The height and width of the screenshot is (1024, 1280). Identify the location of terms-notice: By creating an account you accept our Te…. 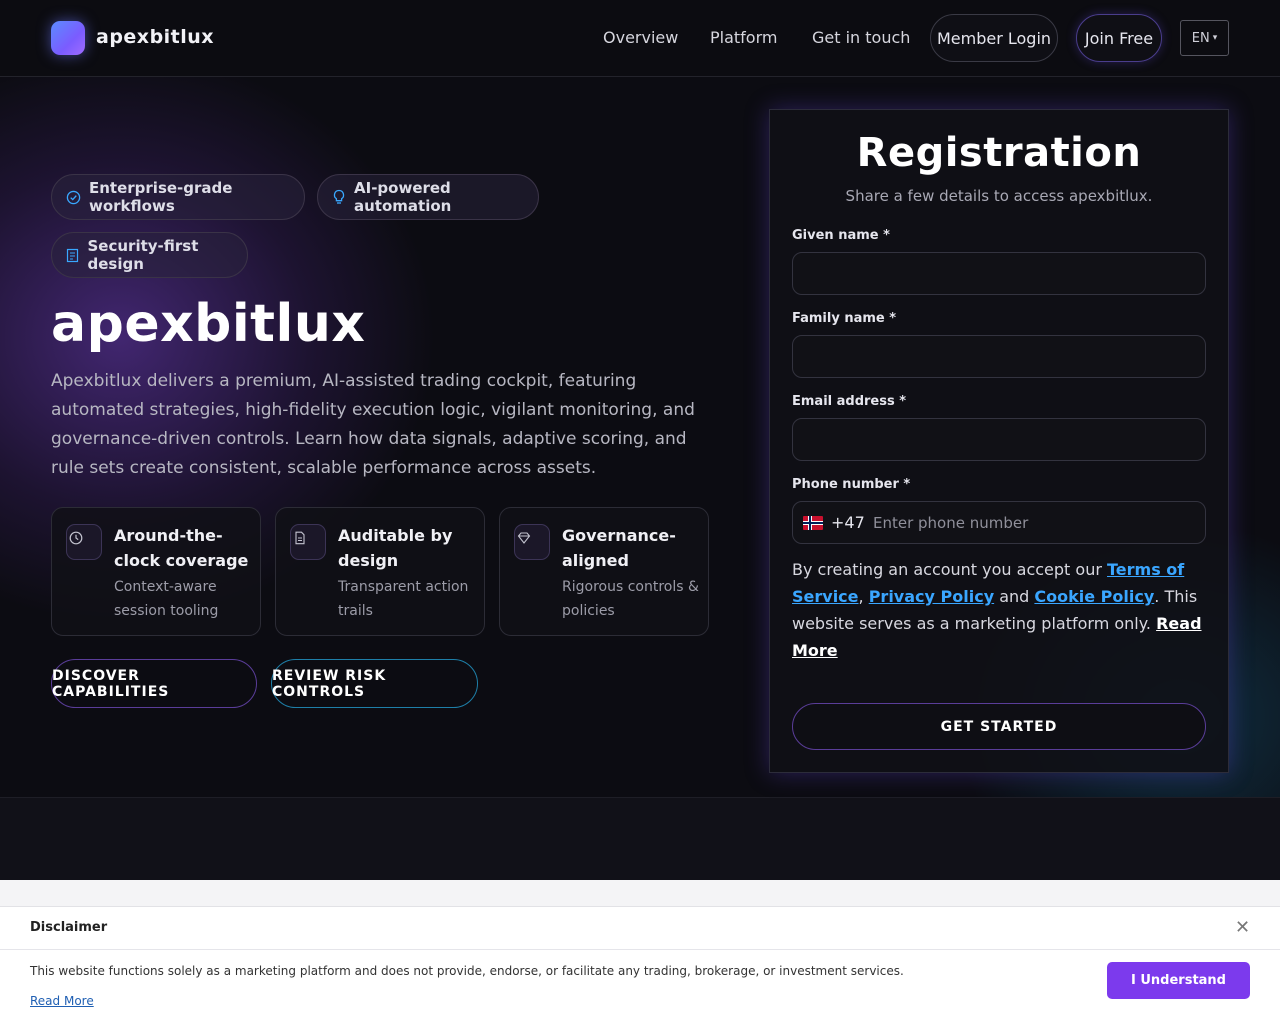
(999, 610).